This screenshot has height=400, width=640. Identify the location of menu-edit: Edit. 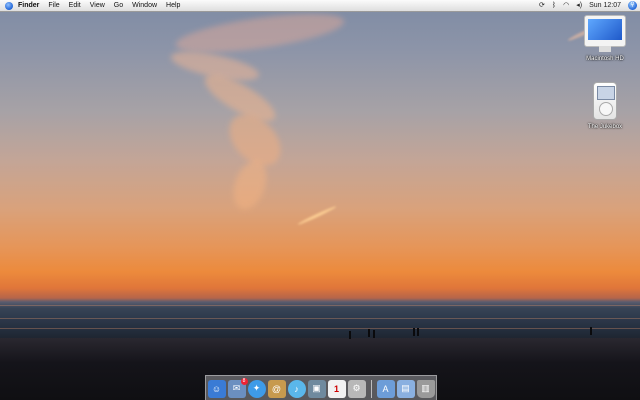
(75, 5).